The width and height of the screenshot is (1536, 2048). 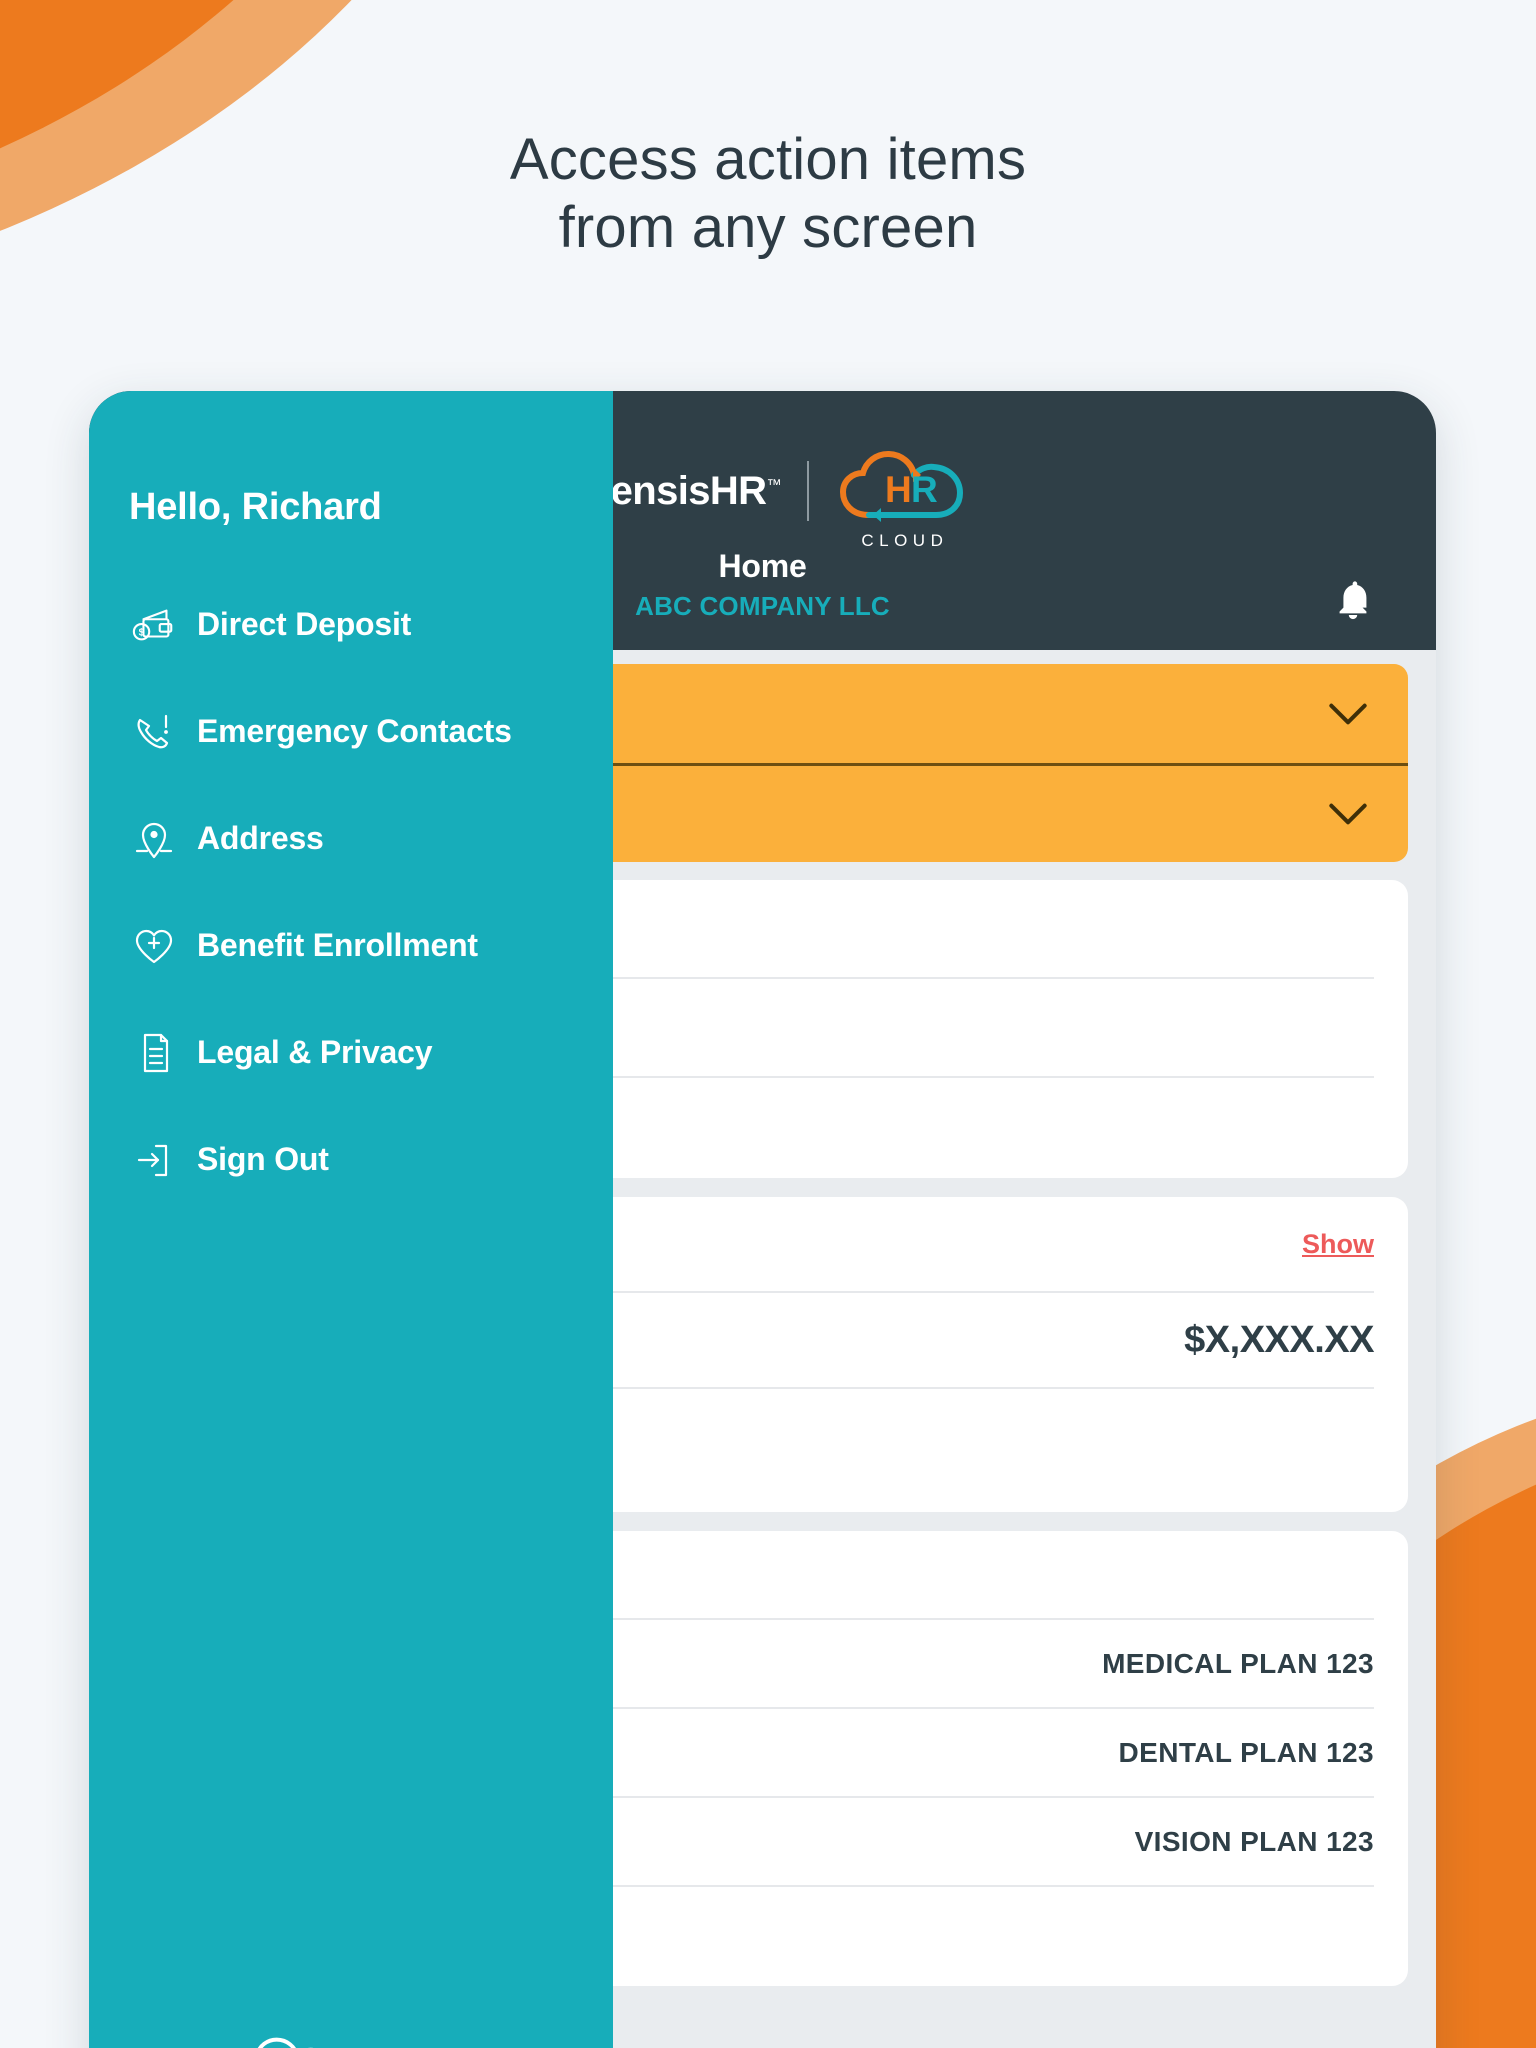 I want to click on sidebar-item-address: Address, so click(x=351, y=838).